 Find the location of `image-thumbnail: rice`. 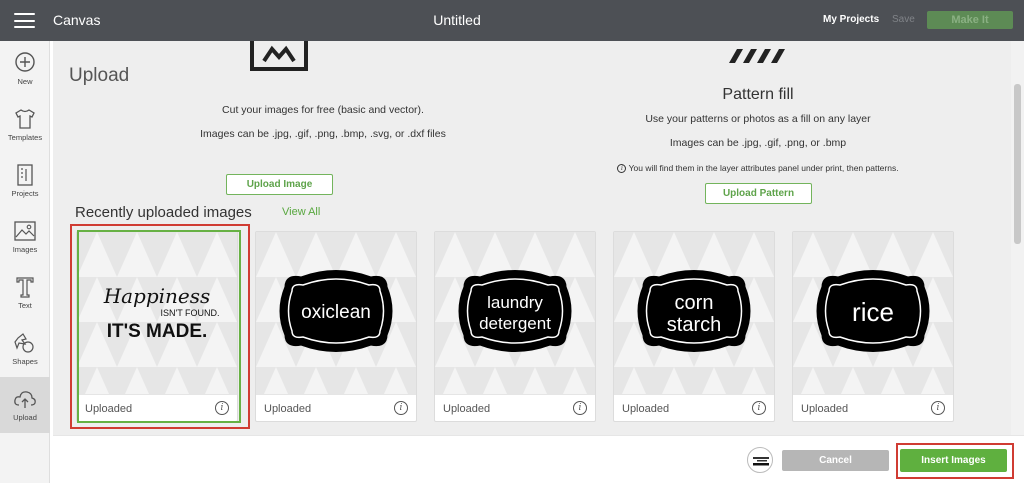

image-thumbnail: rice is located at coordinates (873, 313).